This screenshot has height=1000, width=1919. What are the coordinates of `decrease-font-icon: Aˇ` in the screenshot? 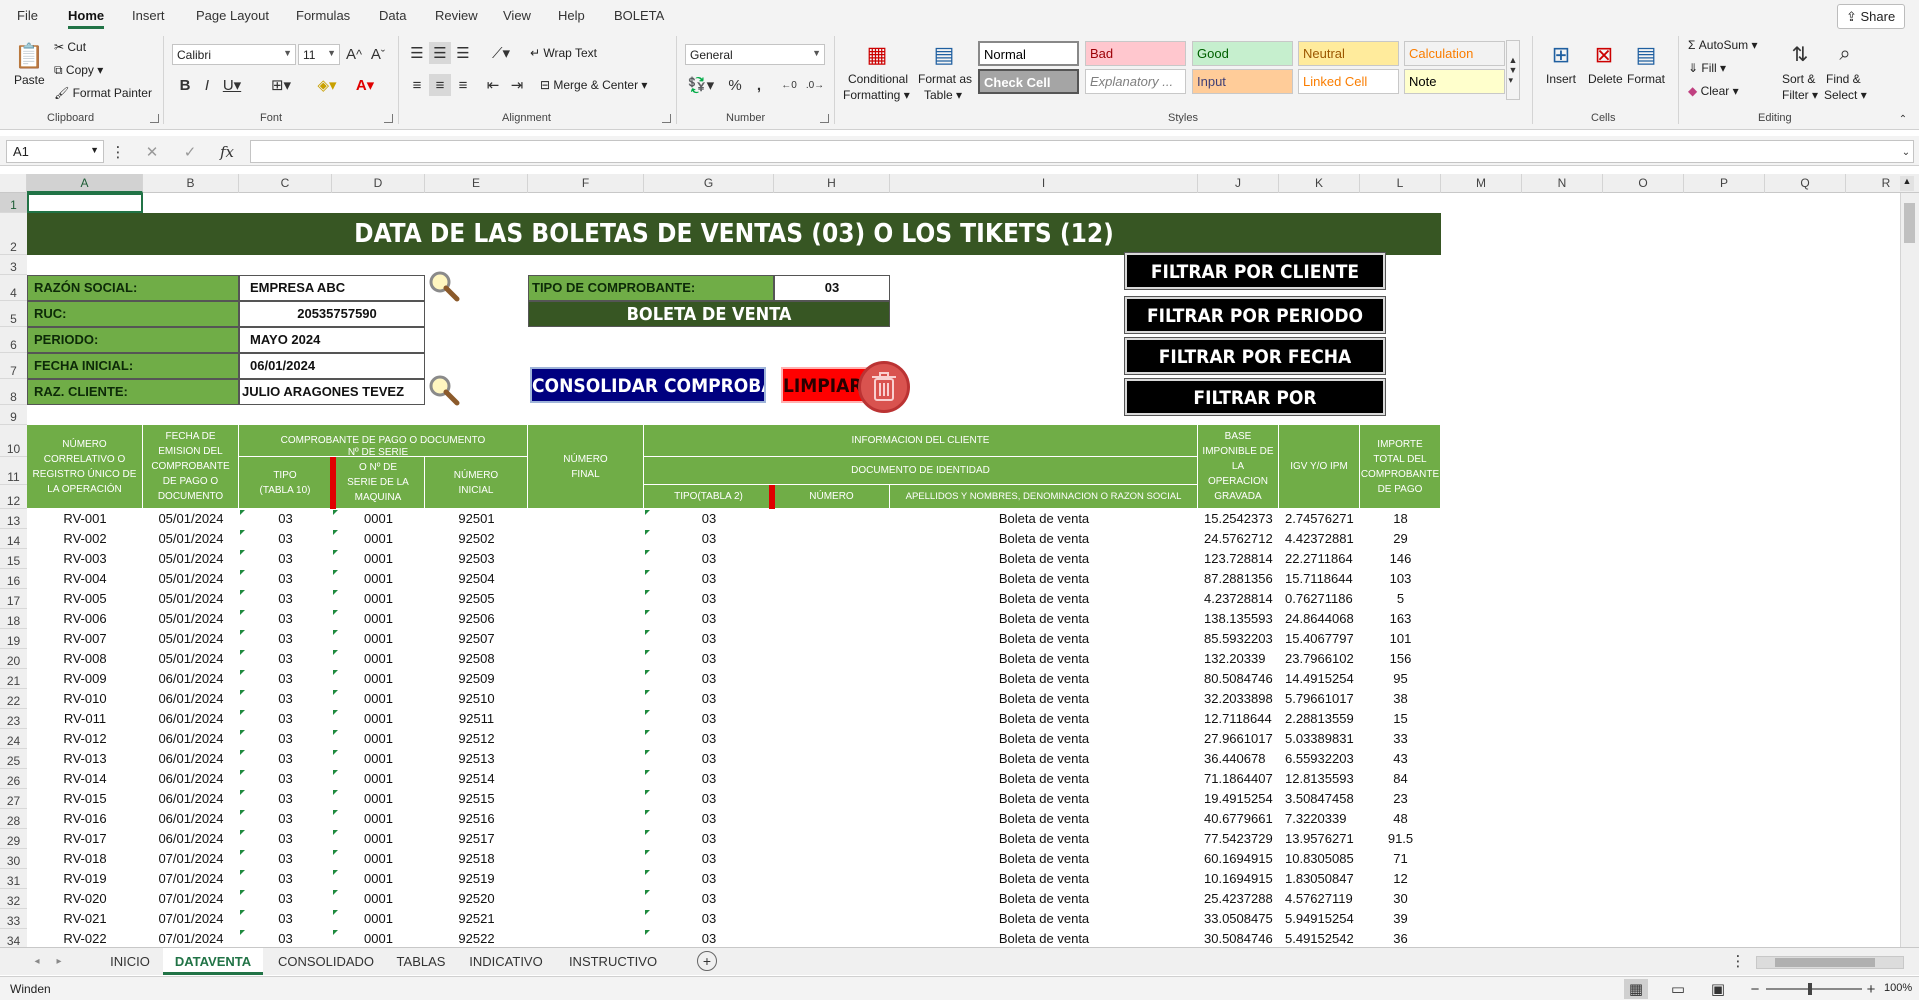 It's located at (378, 54).